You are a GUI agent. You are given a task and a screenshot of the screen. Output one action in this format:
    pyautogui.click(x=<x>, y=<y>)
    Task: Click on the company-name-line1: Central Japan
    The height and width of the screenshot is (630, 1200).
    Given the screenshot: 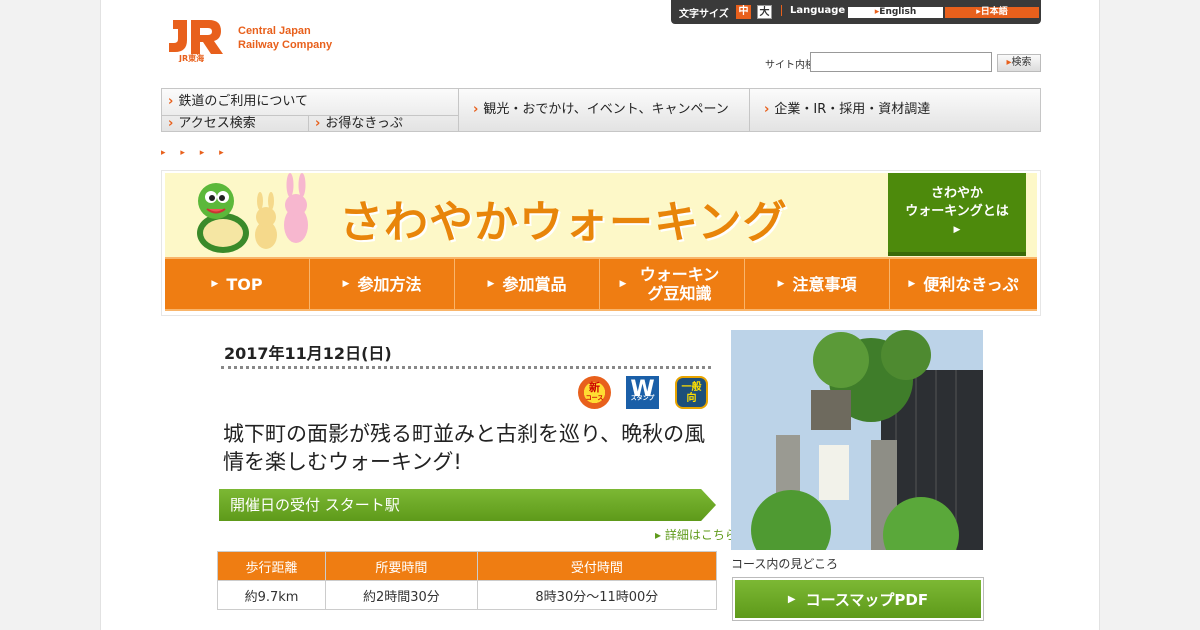 What is the action you would take?
    pyautogui.click(x=274, y=31)
    